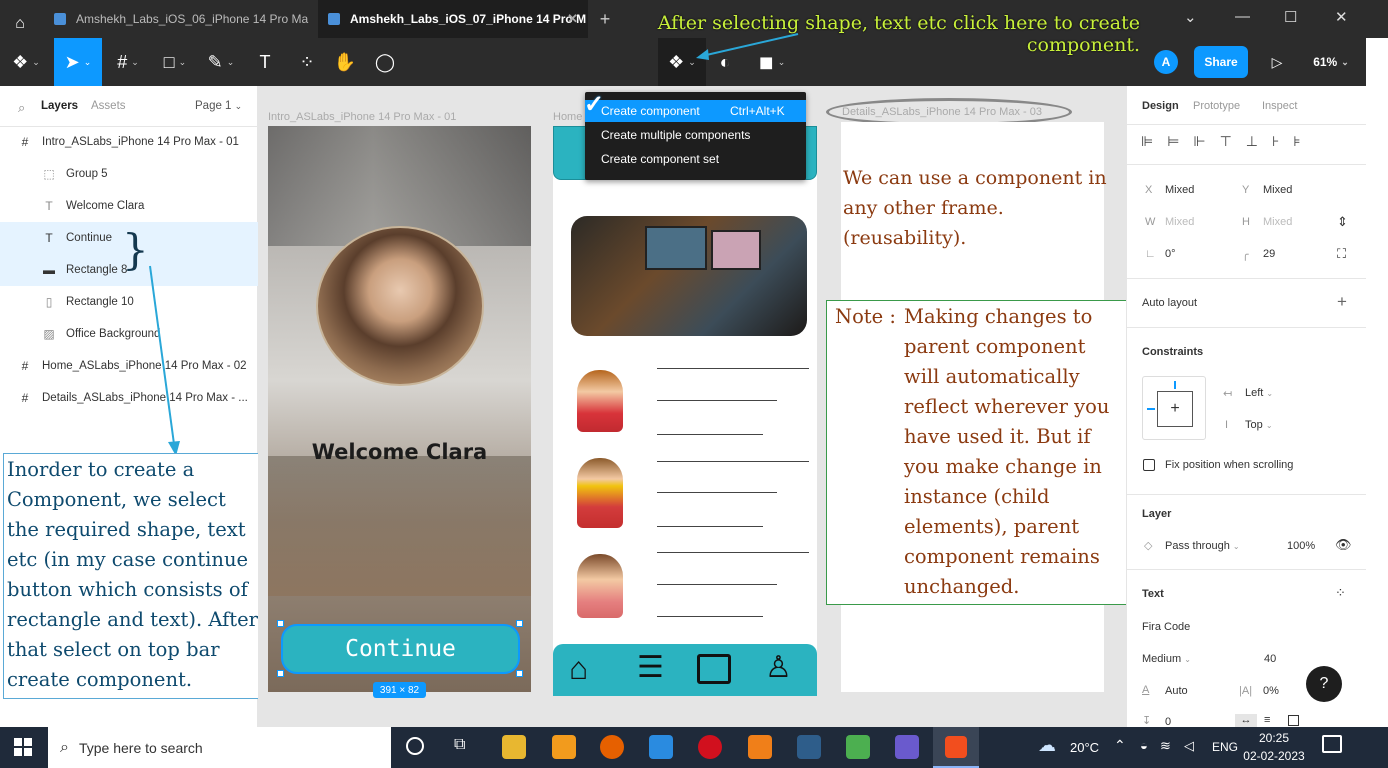 This screenshot has width=1388, height=768. I want to click on layer-group-5: ⬚ Group 5, so click(129, 174).